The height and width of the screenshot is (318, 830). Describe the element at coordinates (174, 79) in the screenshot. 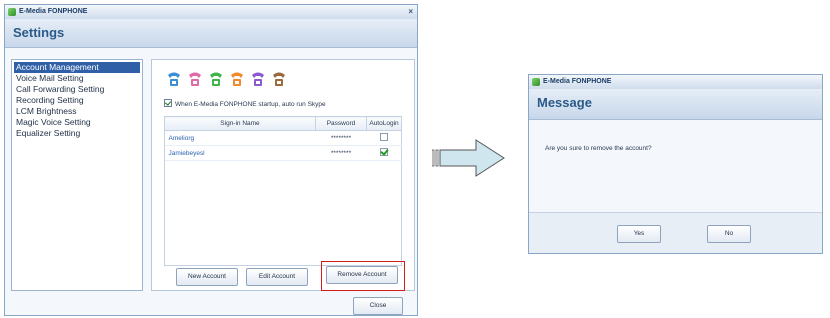

I see `phone-blue-icon` at that location.